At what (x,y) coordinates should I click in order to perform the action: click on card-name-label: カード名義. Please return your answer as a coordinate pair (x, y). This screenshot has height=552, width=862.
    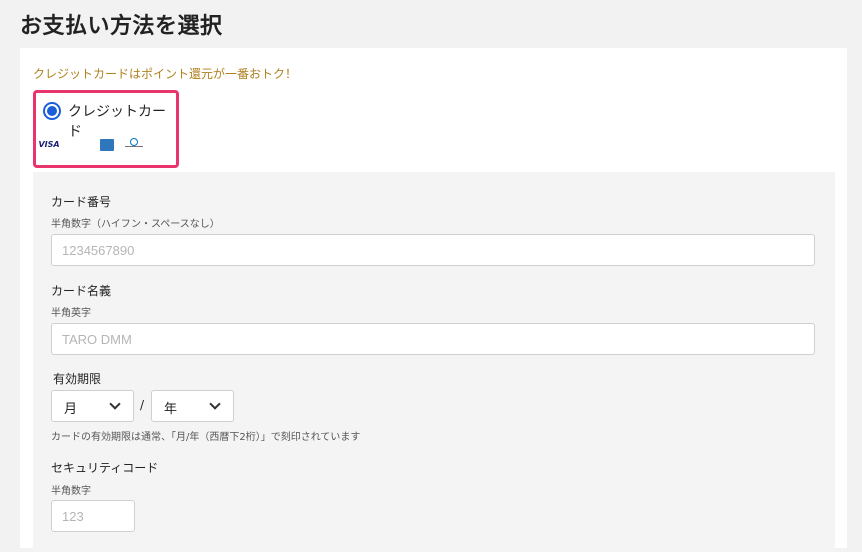
    Looking at the image, I should click on (81, 291).